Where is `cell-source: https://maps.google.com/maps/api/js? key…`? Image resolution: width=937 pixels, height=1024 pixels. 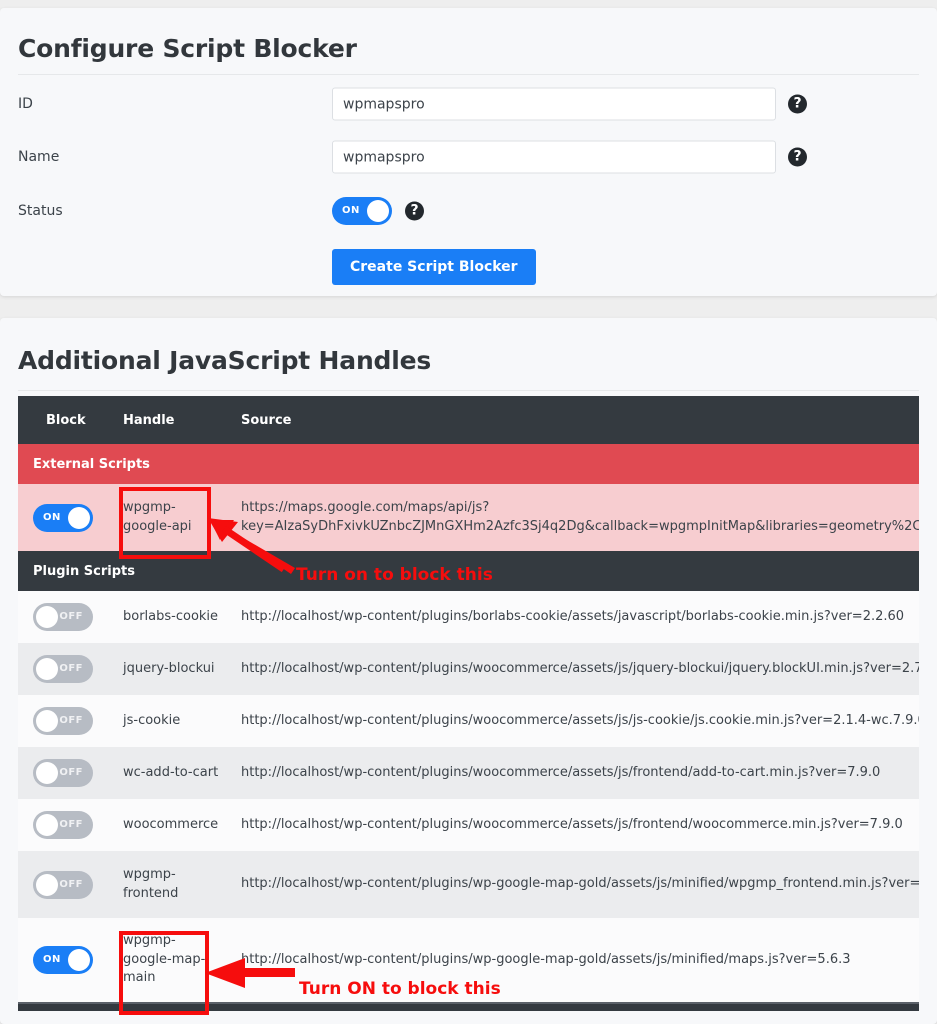
cell-source: https://maps.google.com/maps/api/js? key… is located at coordinates (580, 516).